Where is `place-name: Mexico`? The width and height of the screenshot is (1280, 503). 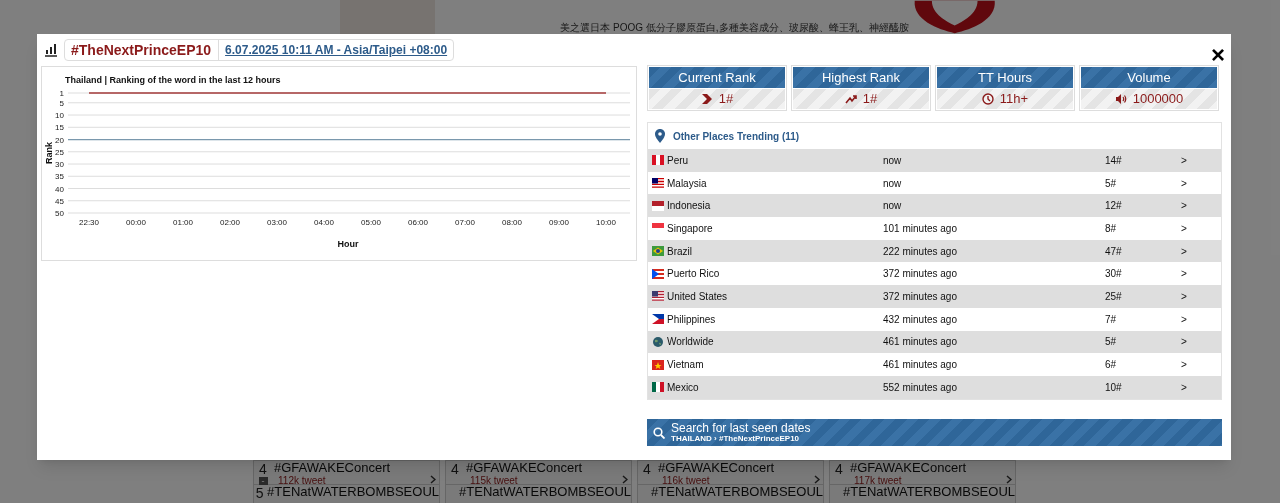
place-name: Mexico is located at coordinates (683, 387).